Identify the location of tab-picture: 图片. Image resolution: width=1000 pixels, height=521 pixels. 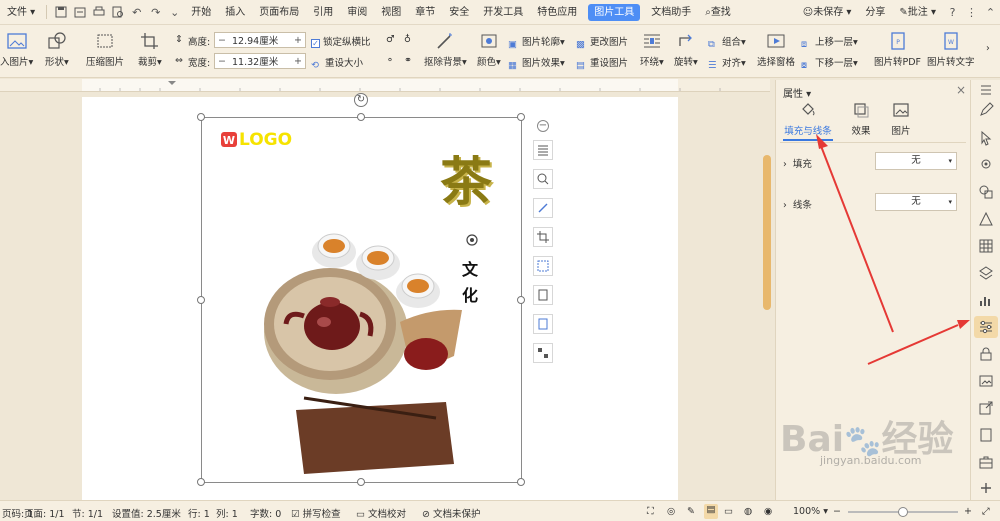
(901, 119).